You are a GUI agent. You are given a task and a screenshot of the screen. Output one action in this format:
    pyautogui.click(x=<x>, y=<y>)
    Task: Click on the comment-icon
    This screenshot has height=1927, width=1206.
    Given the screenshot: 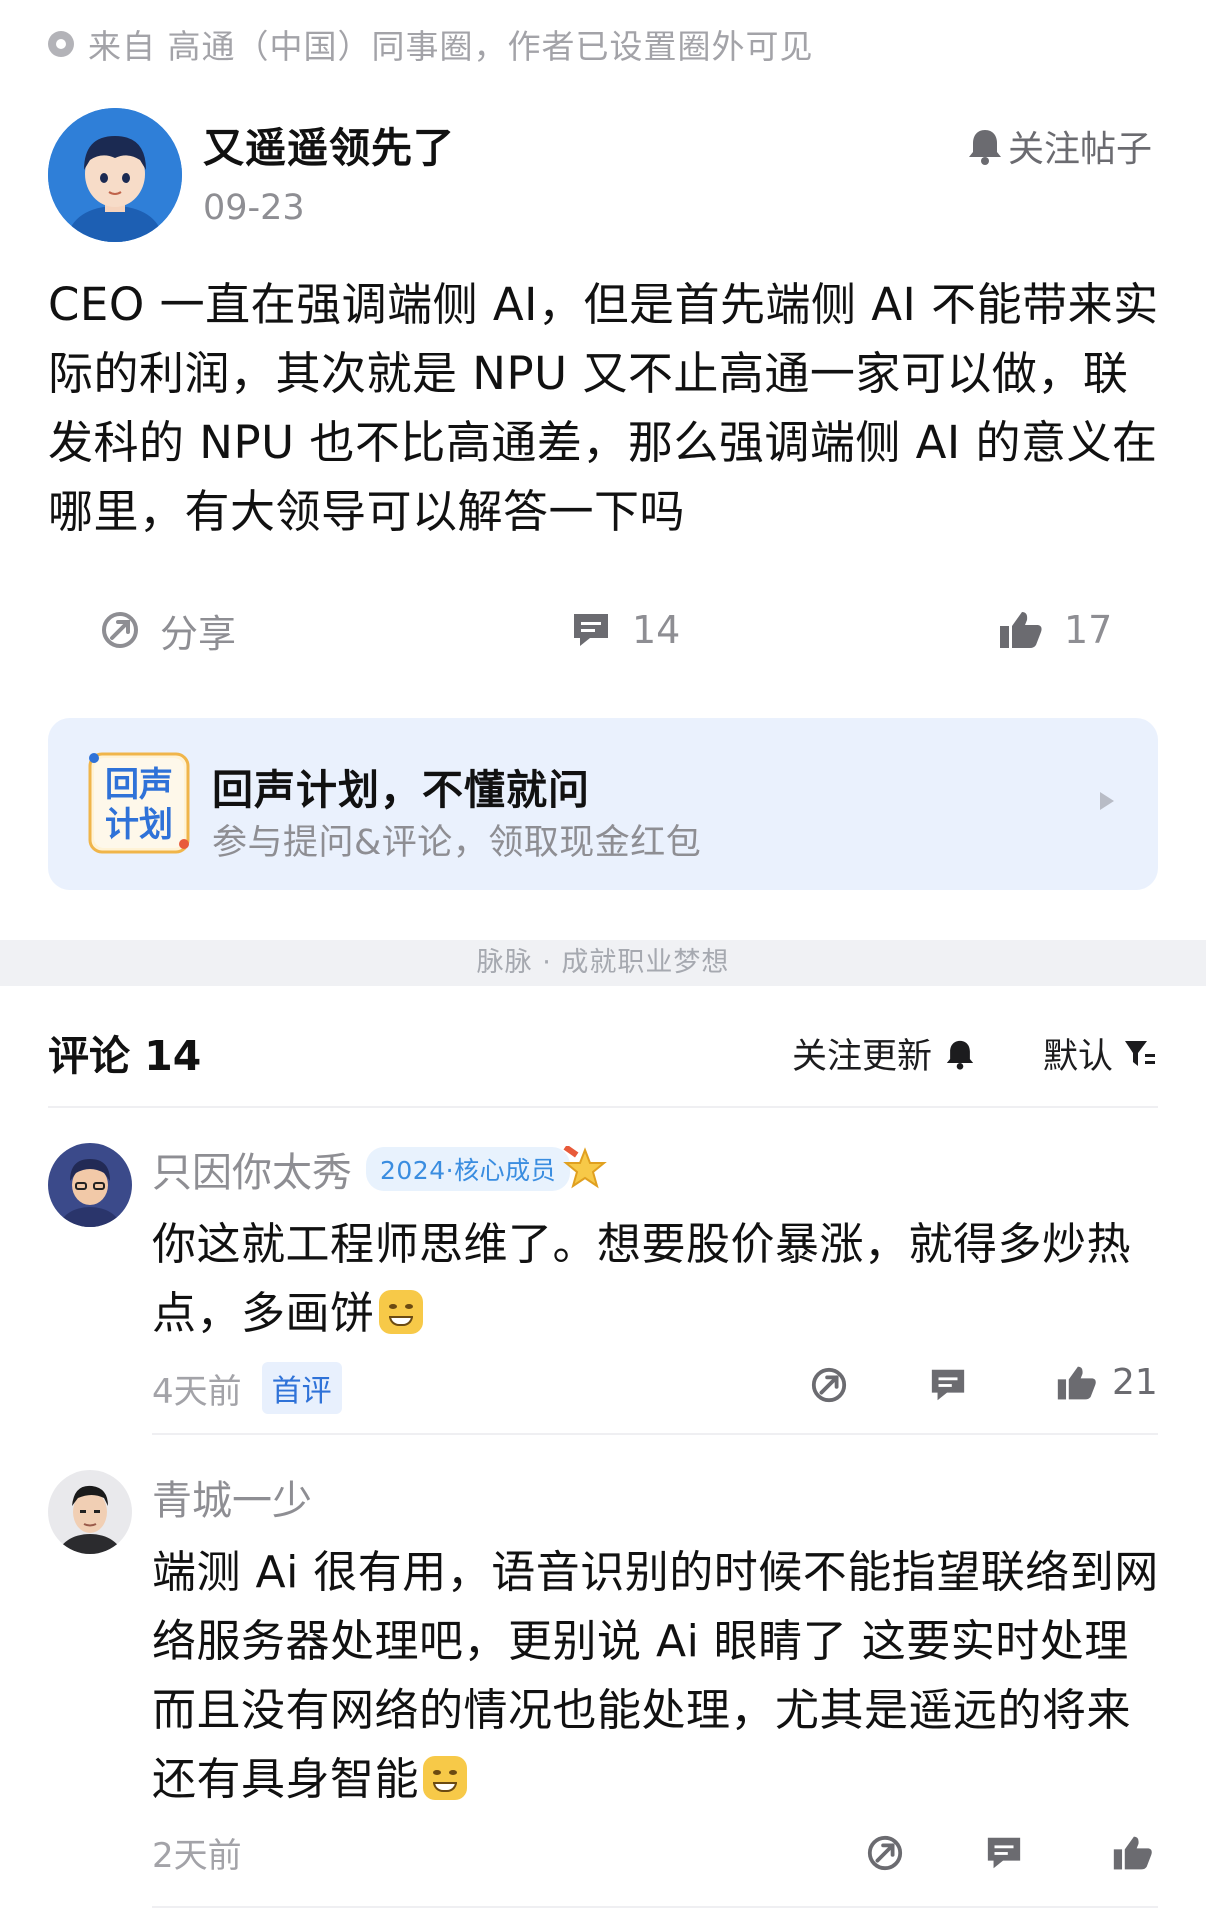 What is the action you would take?
    pyautogui.click(x=591, y=630)
    